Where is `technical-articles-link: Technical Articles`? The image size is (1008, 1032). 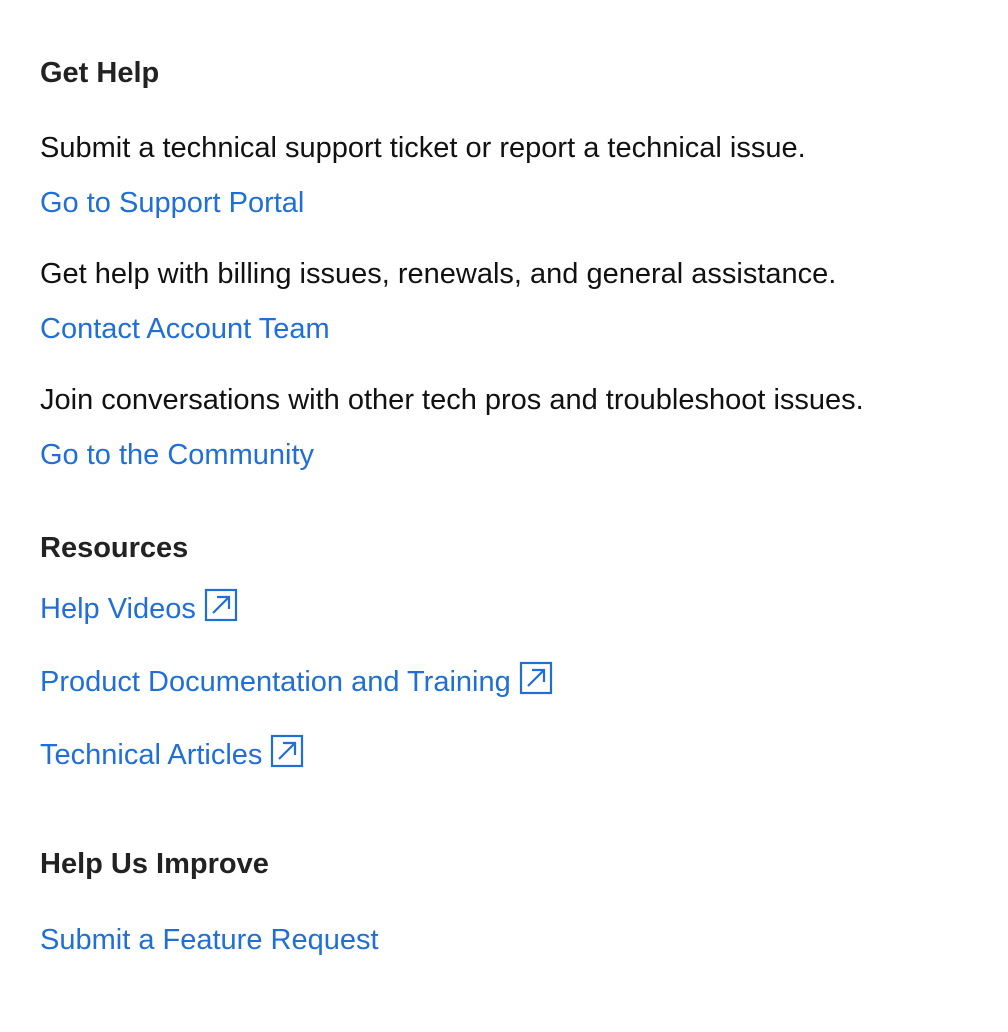
technical-articles-link: Technical Articles is located at coordinates (172, 753).